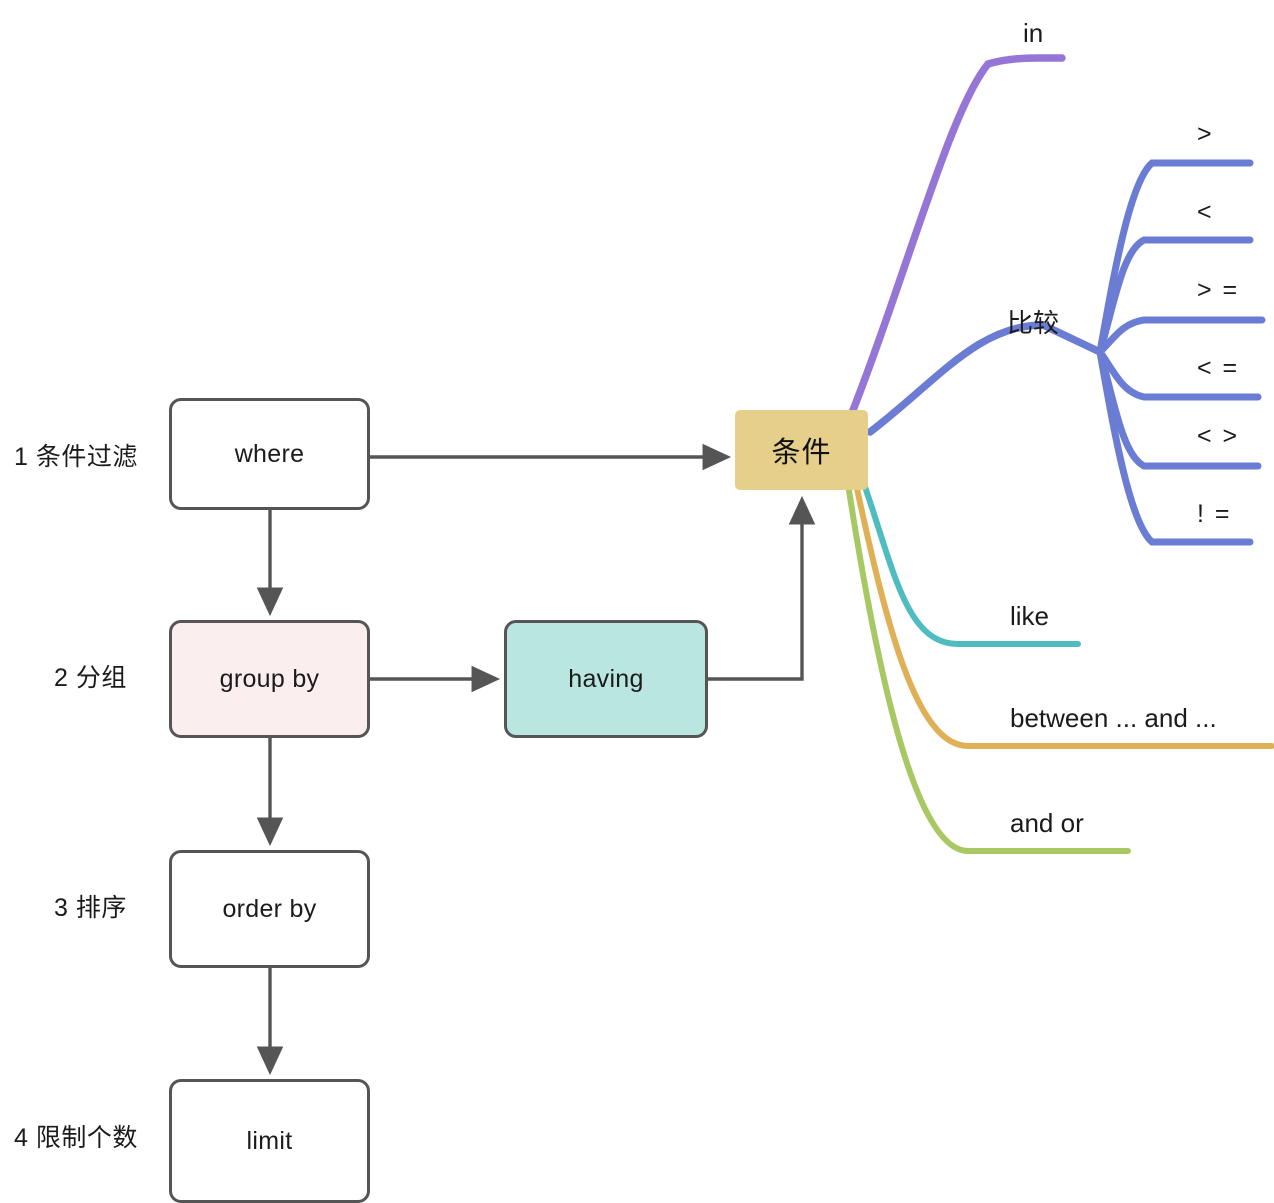 The height and width of the screenshot is (1203, 1274). What do you see at coordinates (90, 678) in the screenshot?
I see `stage-label-2: 2 分组` at bounding box center [90, 678].